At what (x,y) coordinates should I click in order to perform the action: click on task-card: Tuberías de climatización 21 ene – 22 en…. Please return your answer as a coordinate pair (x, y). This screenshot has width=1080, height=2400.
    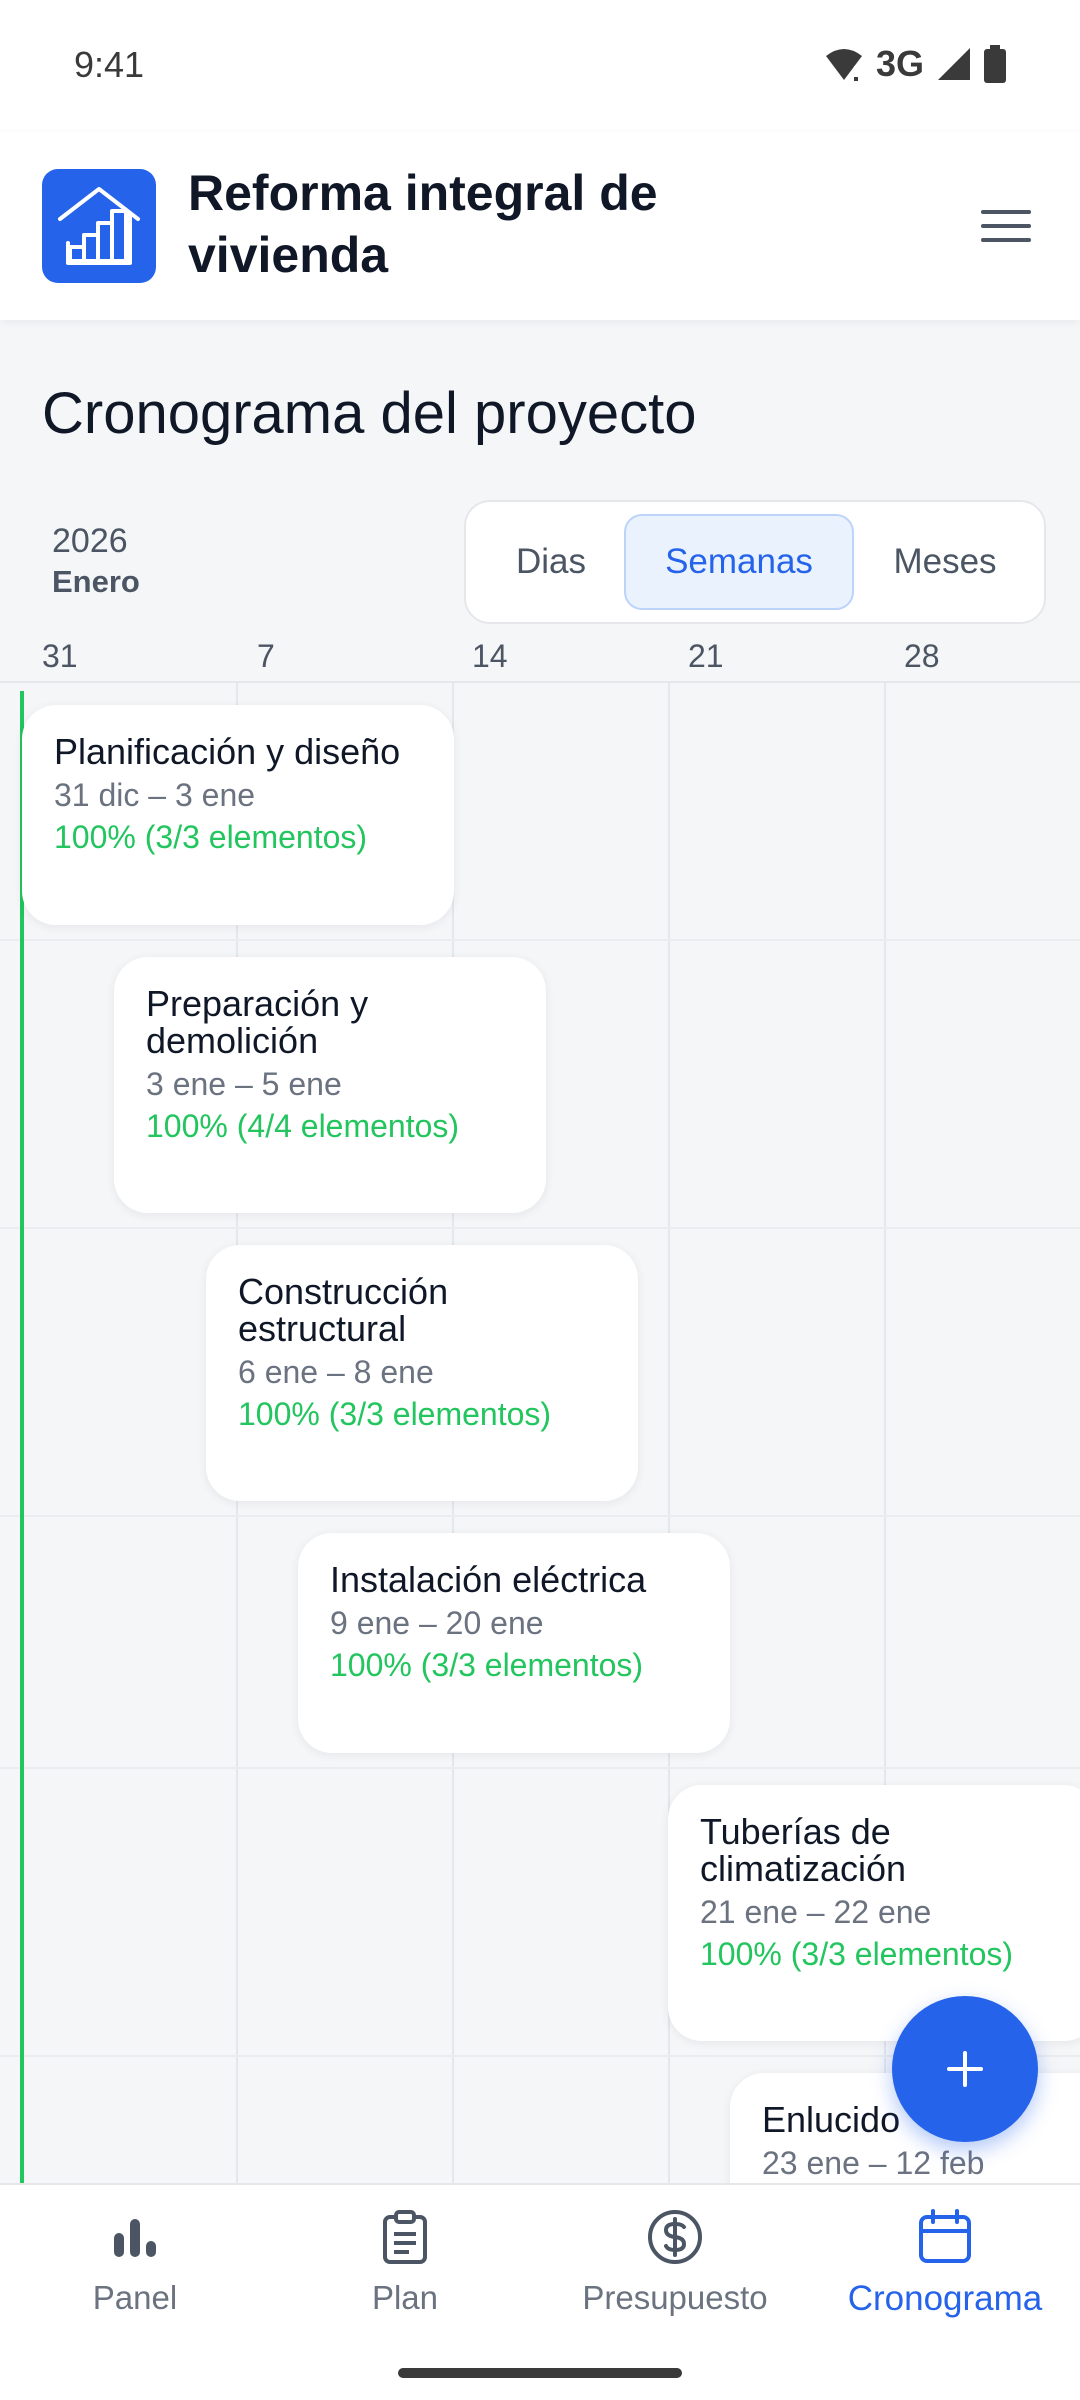
    Looking at the image, I should click on (874, 1913).